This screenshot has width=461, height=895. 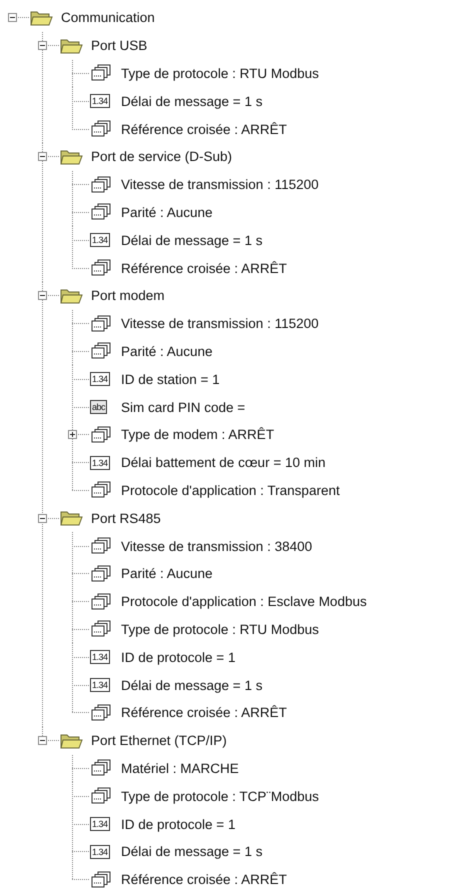 What do you see at coordinates (108, 18) in the screenshot?
I see `folder-label: Communication` at bounding box center [108, 18].